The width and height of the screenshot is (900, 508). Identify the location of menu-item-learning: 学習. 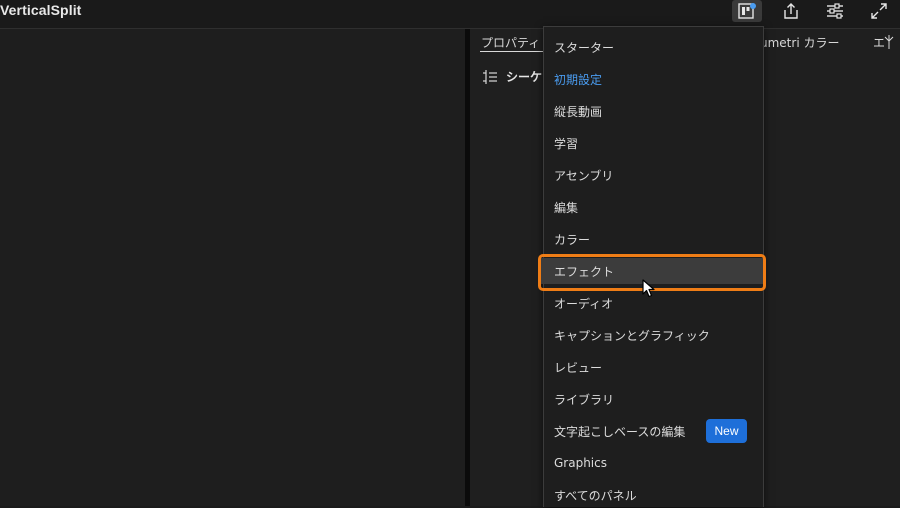
(653, 143).